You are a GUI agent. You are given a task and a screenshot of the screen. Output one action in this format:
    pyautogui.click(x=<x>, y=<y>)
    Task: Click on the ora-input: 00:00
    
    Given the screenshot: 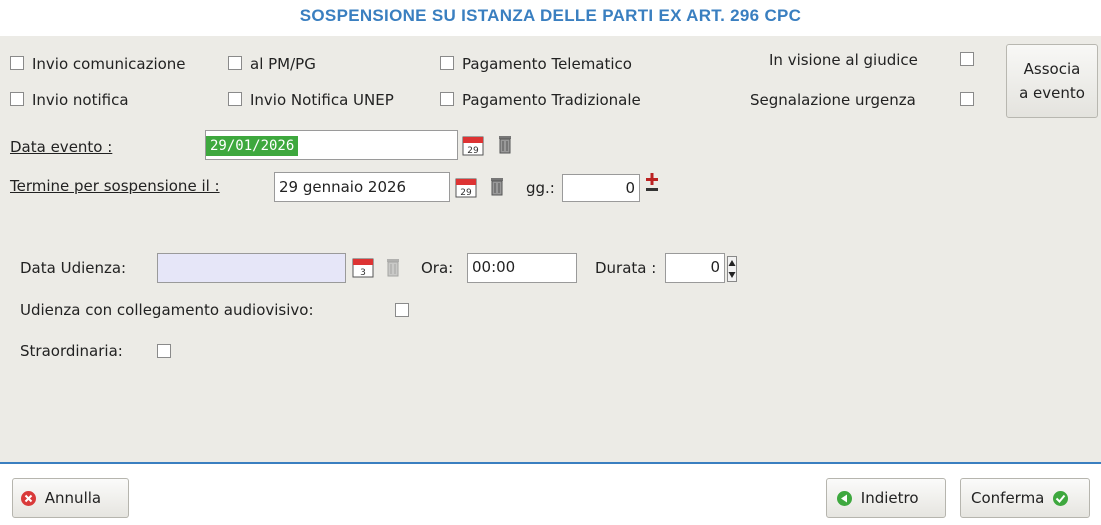 What is the action you would take?
    pyautogui.click(x=522, y=268)
    